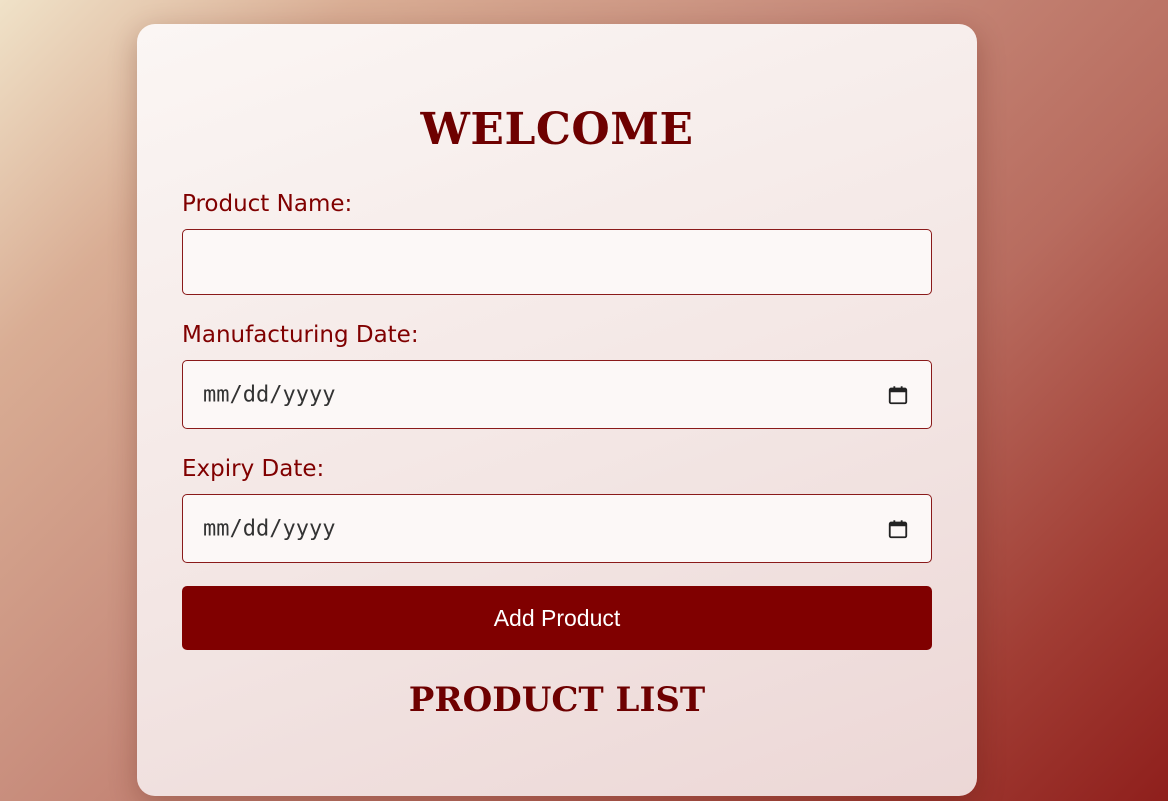  Describe the element at coordinates (557, 618) in the screenshot. I see `add-product-button: Add Product` at that location.